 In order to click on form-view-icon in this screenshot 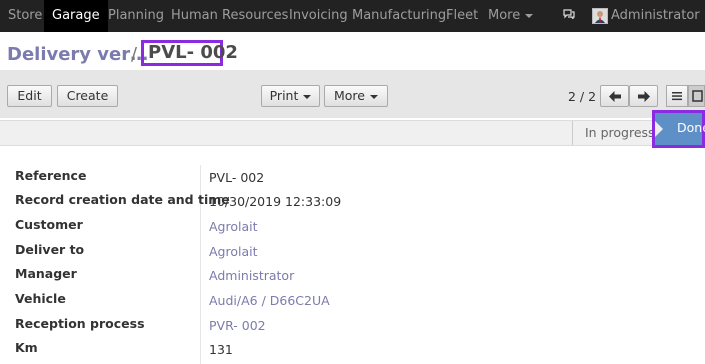, I will do `click(697, 96)`.